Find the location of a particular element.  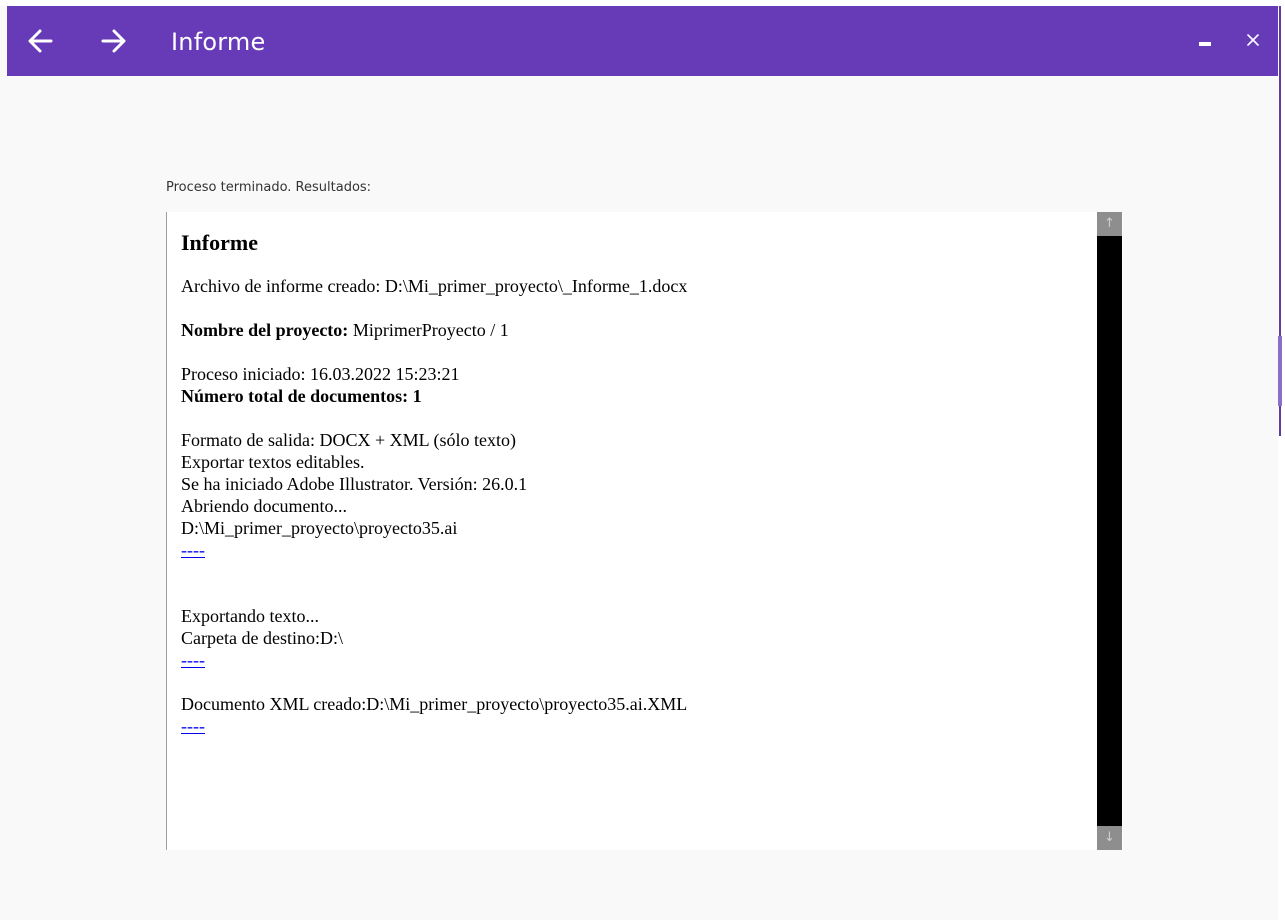

title-bar: Informe is located at coordinates (642, 41).